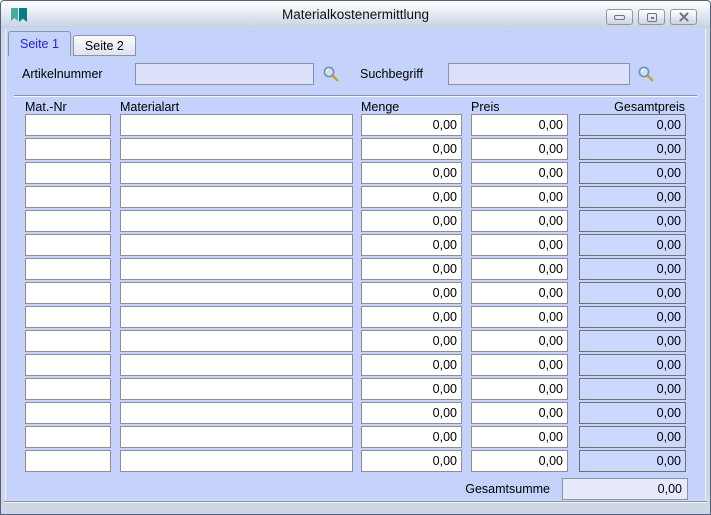  What do you see at coordinates (625, 489) in the screenshot?
I see `gesamtsumme-field` at bounding box center [625, 489].